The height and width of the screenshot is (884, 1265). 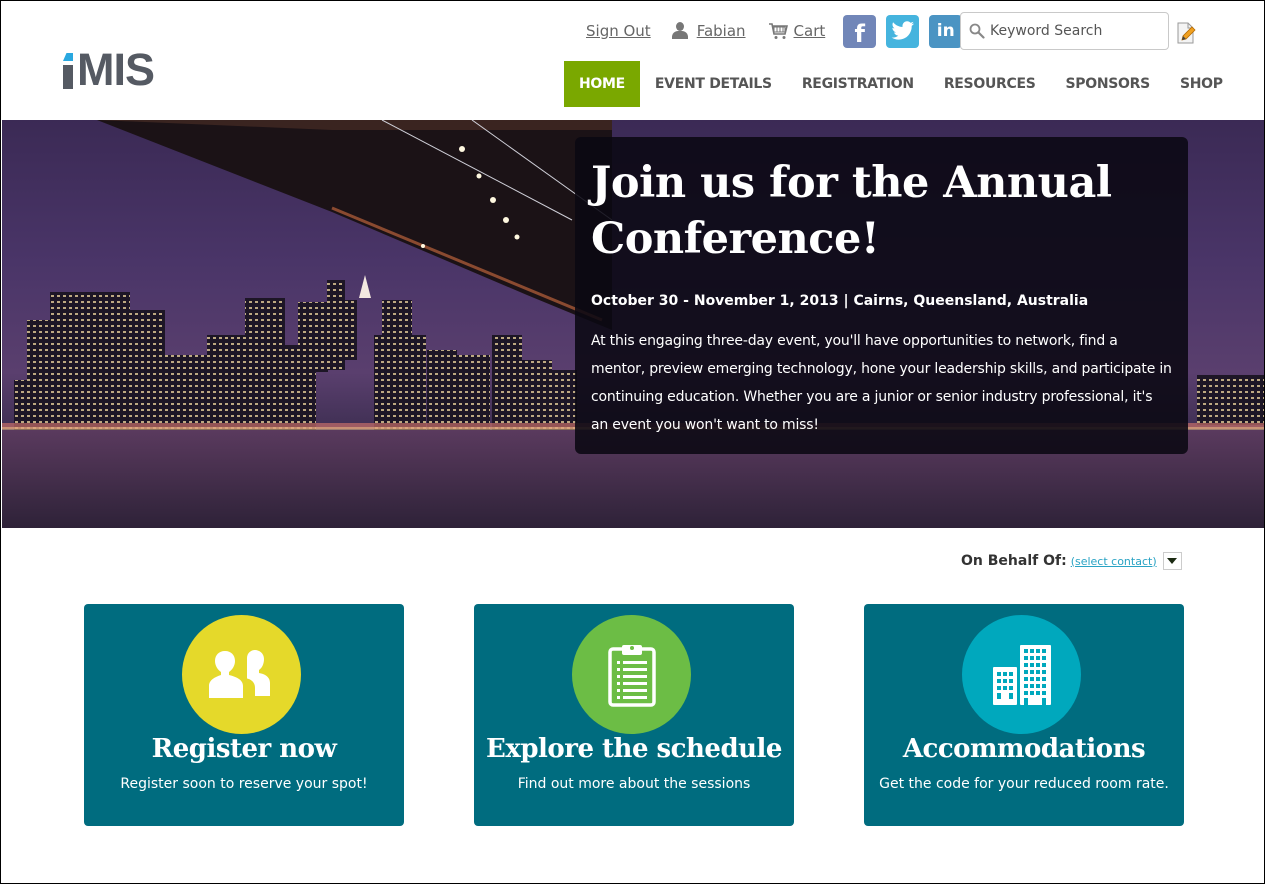 I want to click on logo-text: MIS, so click(x=116, y=69).